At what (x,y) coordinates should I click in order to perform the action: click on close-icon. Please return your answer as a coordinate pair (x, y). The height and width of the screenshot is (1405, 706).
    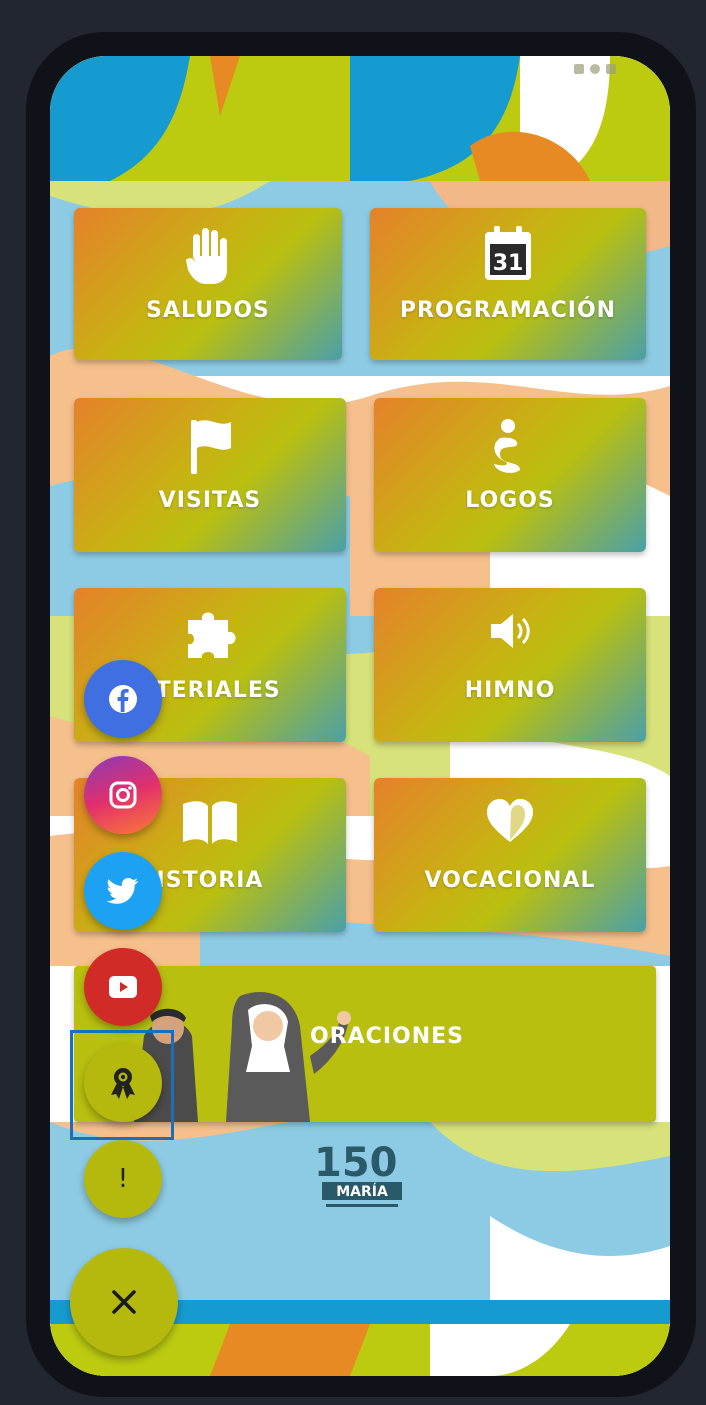
    Looking at the image, I should click on (124, 1302).